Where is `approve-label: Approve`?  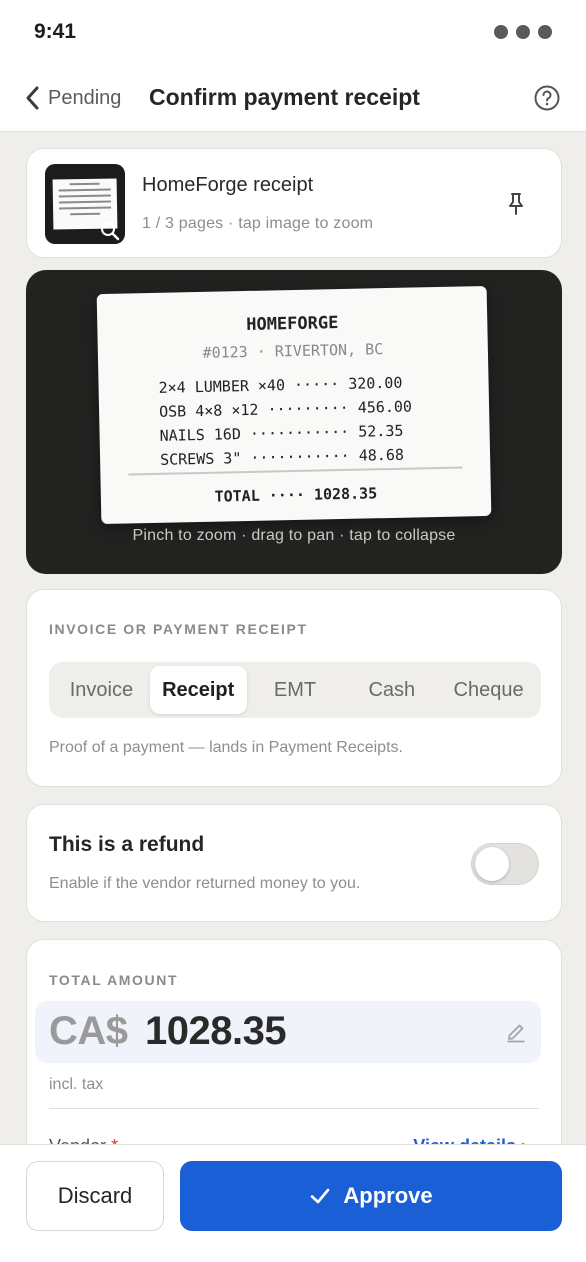
approve-label: Approve is located at coordinates (388, 1195).